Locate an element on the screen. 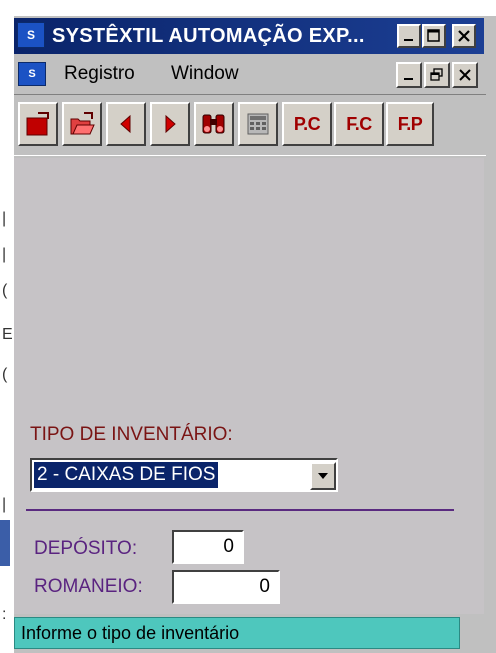 Image resolution: width=496 pixels, height=653 pixels. chevron-down-icon is located at coordinates (323, 476).